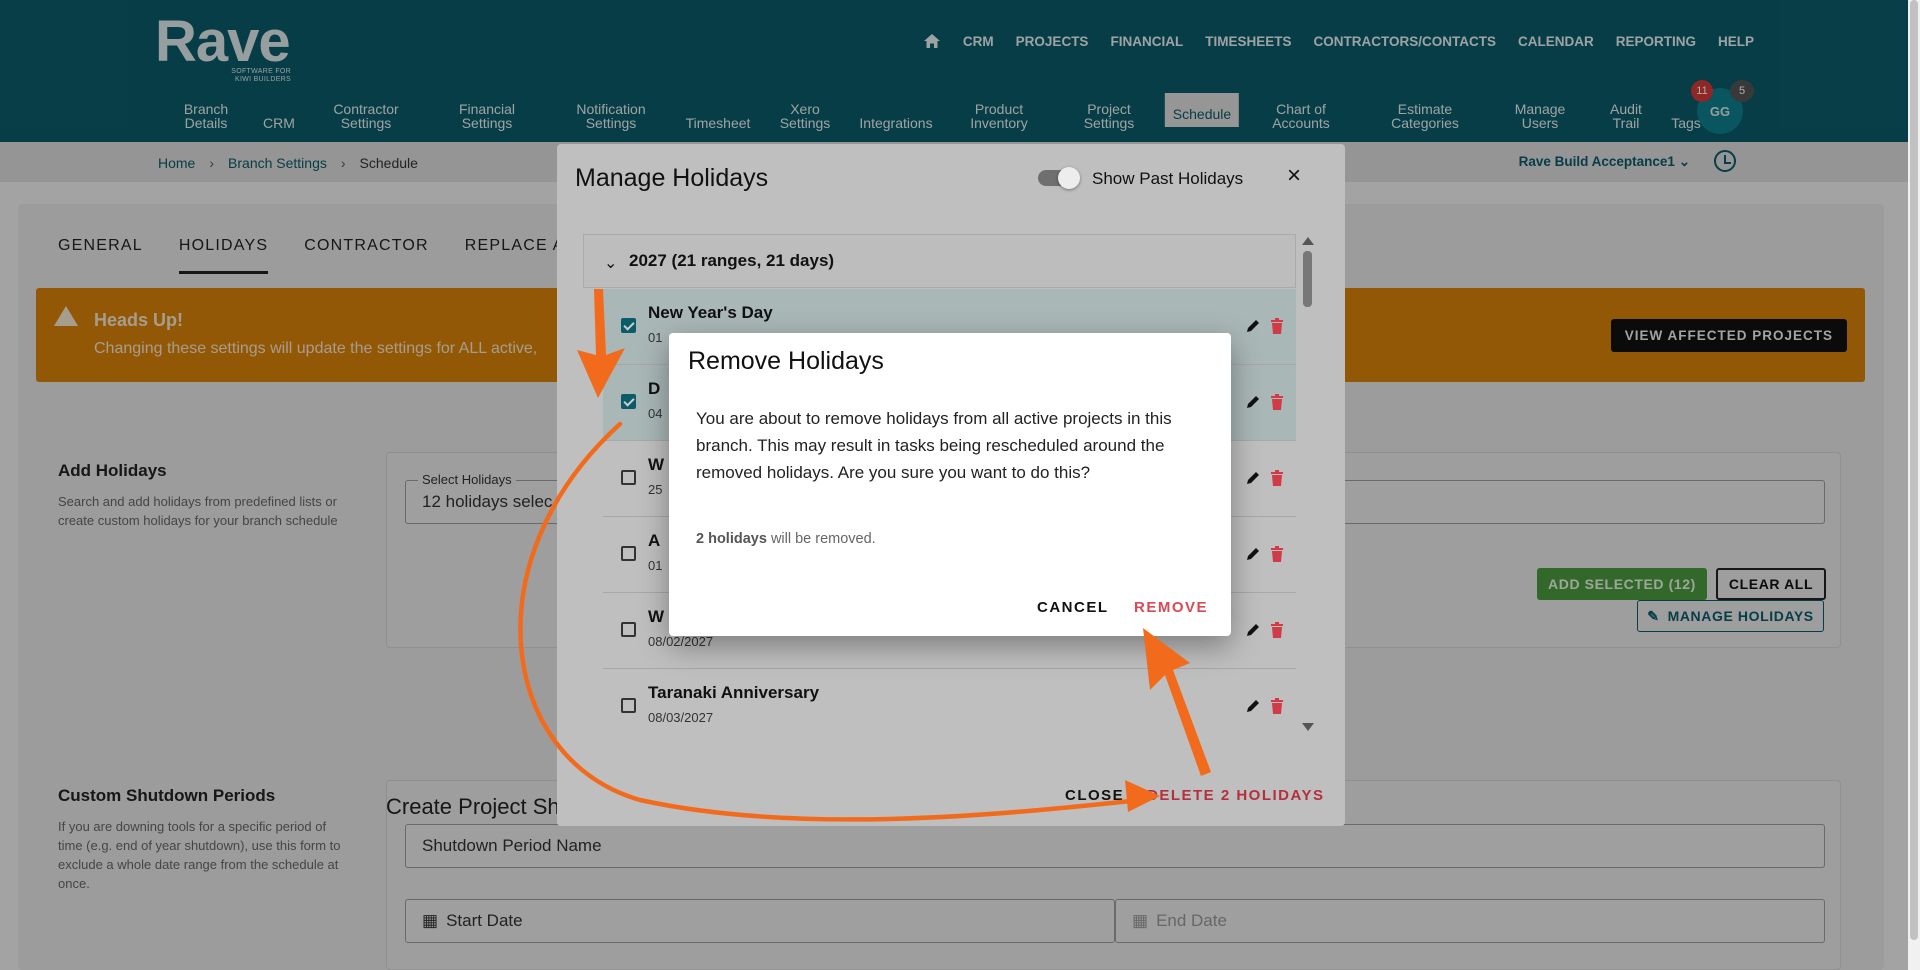 The image size is (1920, 970). I want to click on year-group-label: 2027 (21 ranges, 21 days), so click(732, 260).